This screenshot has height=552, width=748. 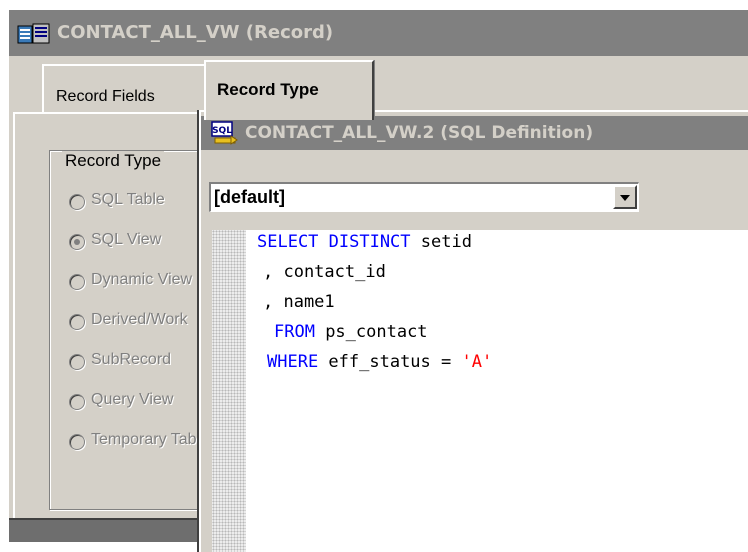 I want to click on chevron-down-icon, so click(x=625, y=198).